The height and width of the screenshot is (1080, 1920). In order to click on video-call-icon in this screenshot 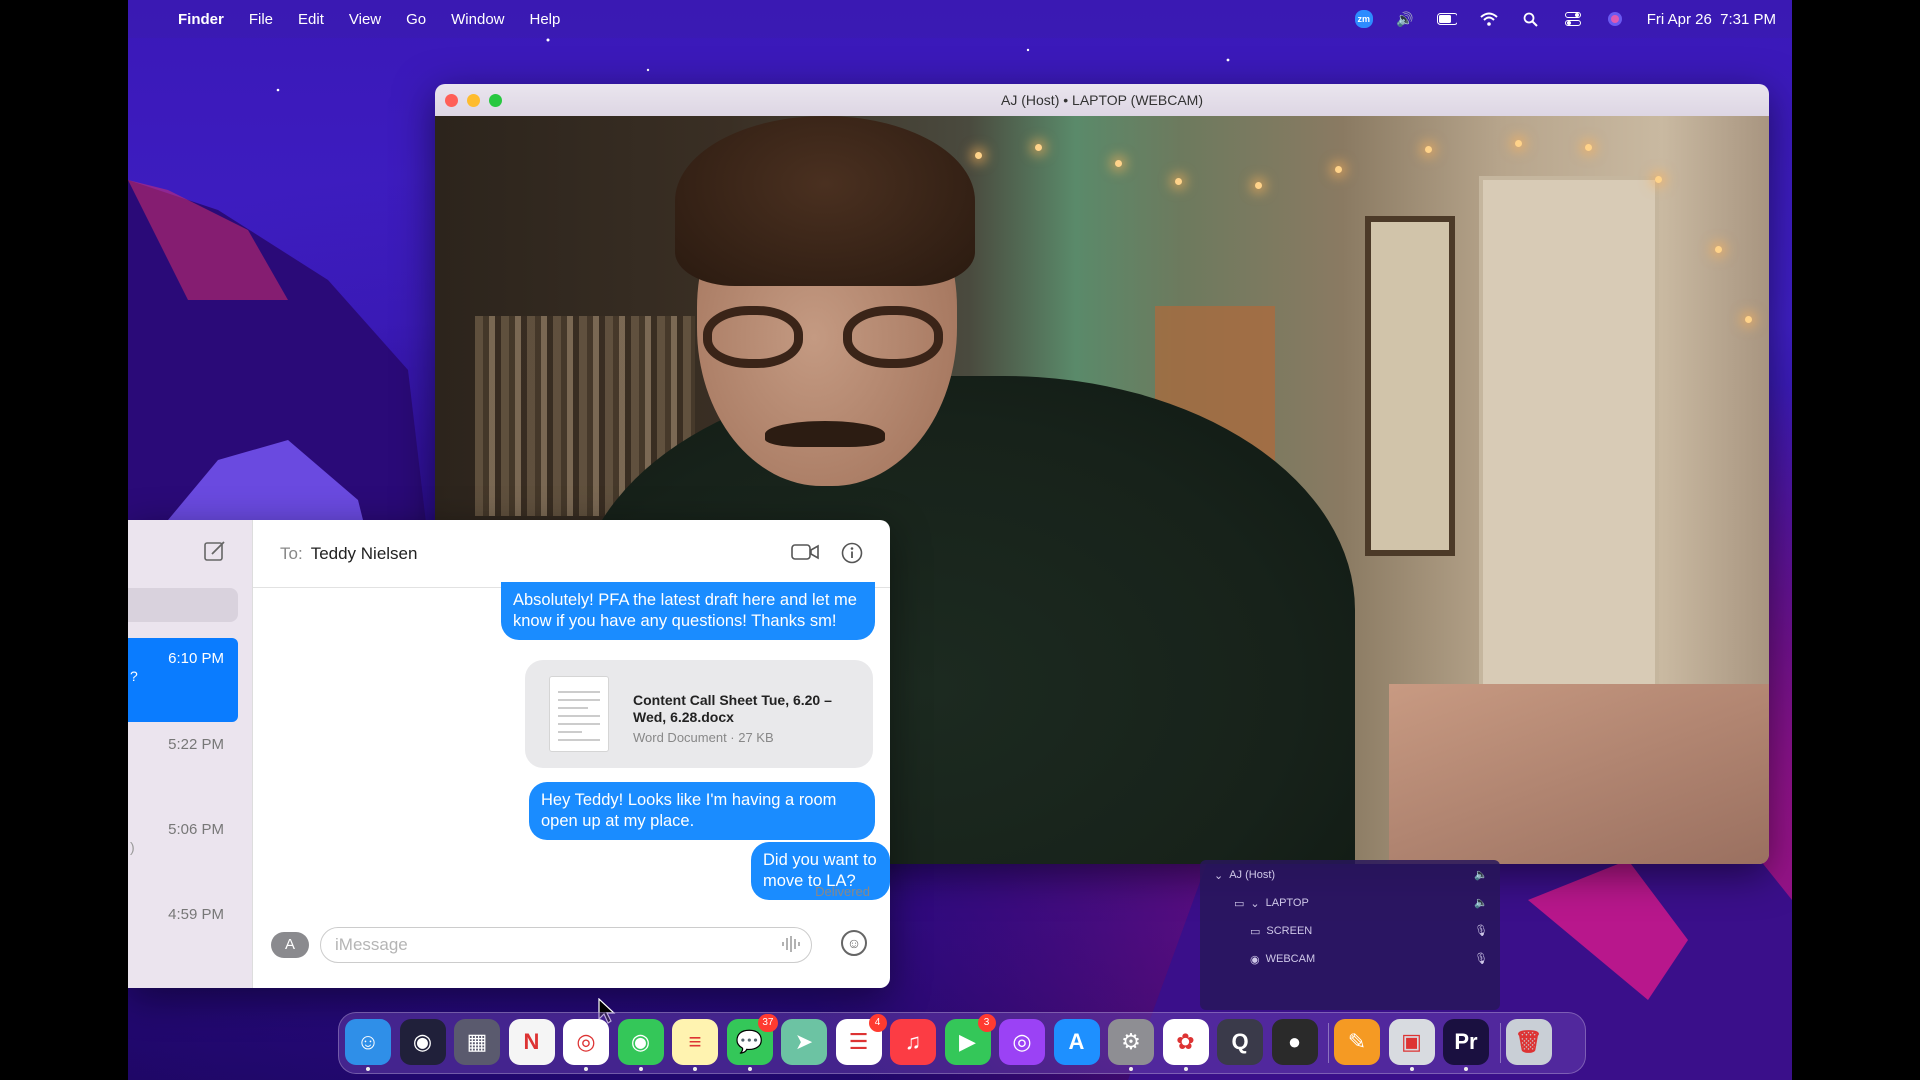, I will do `click(805, 555)`.